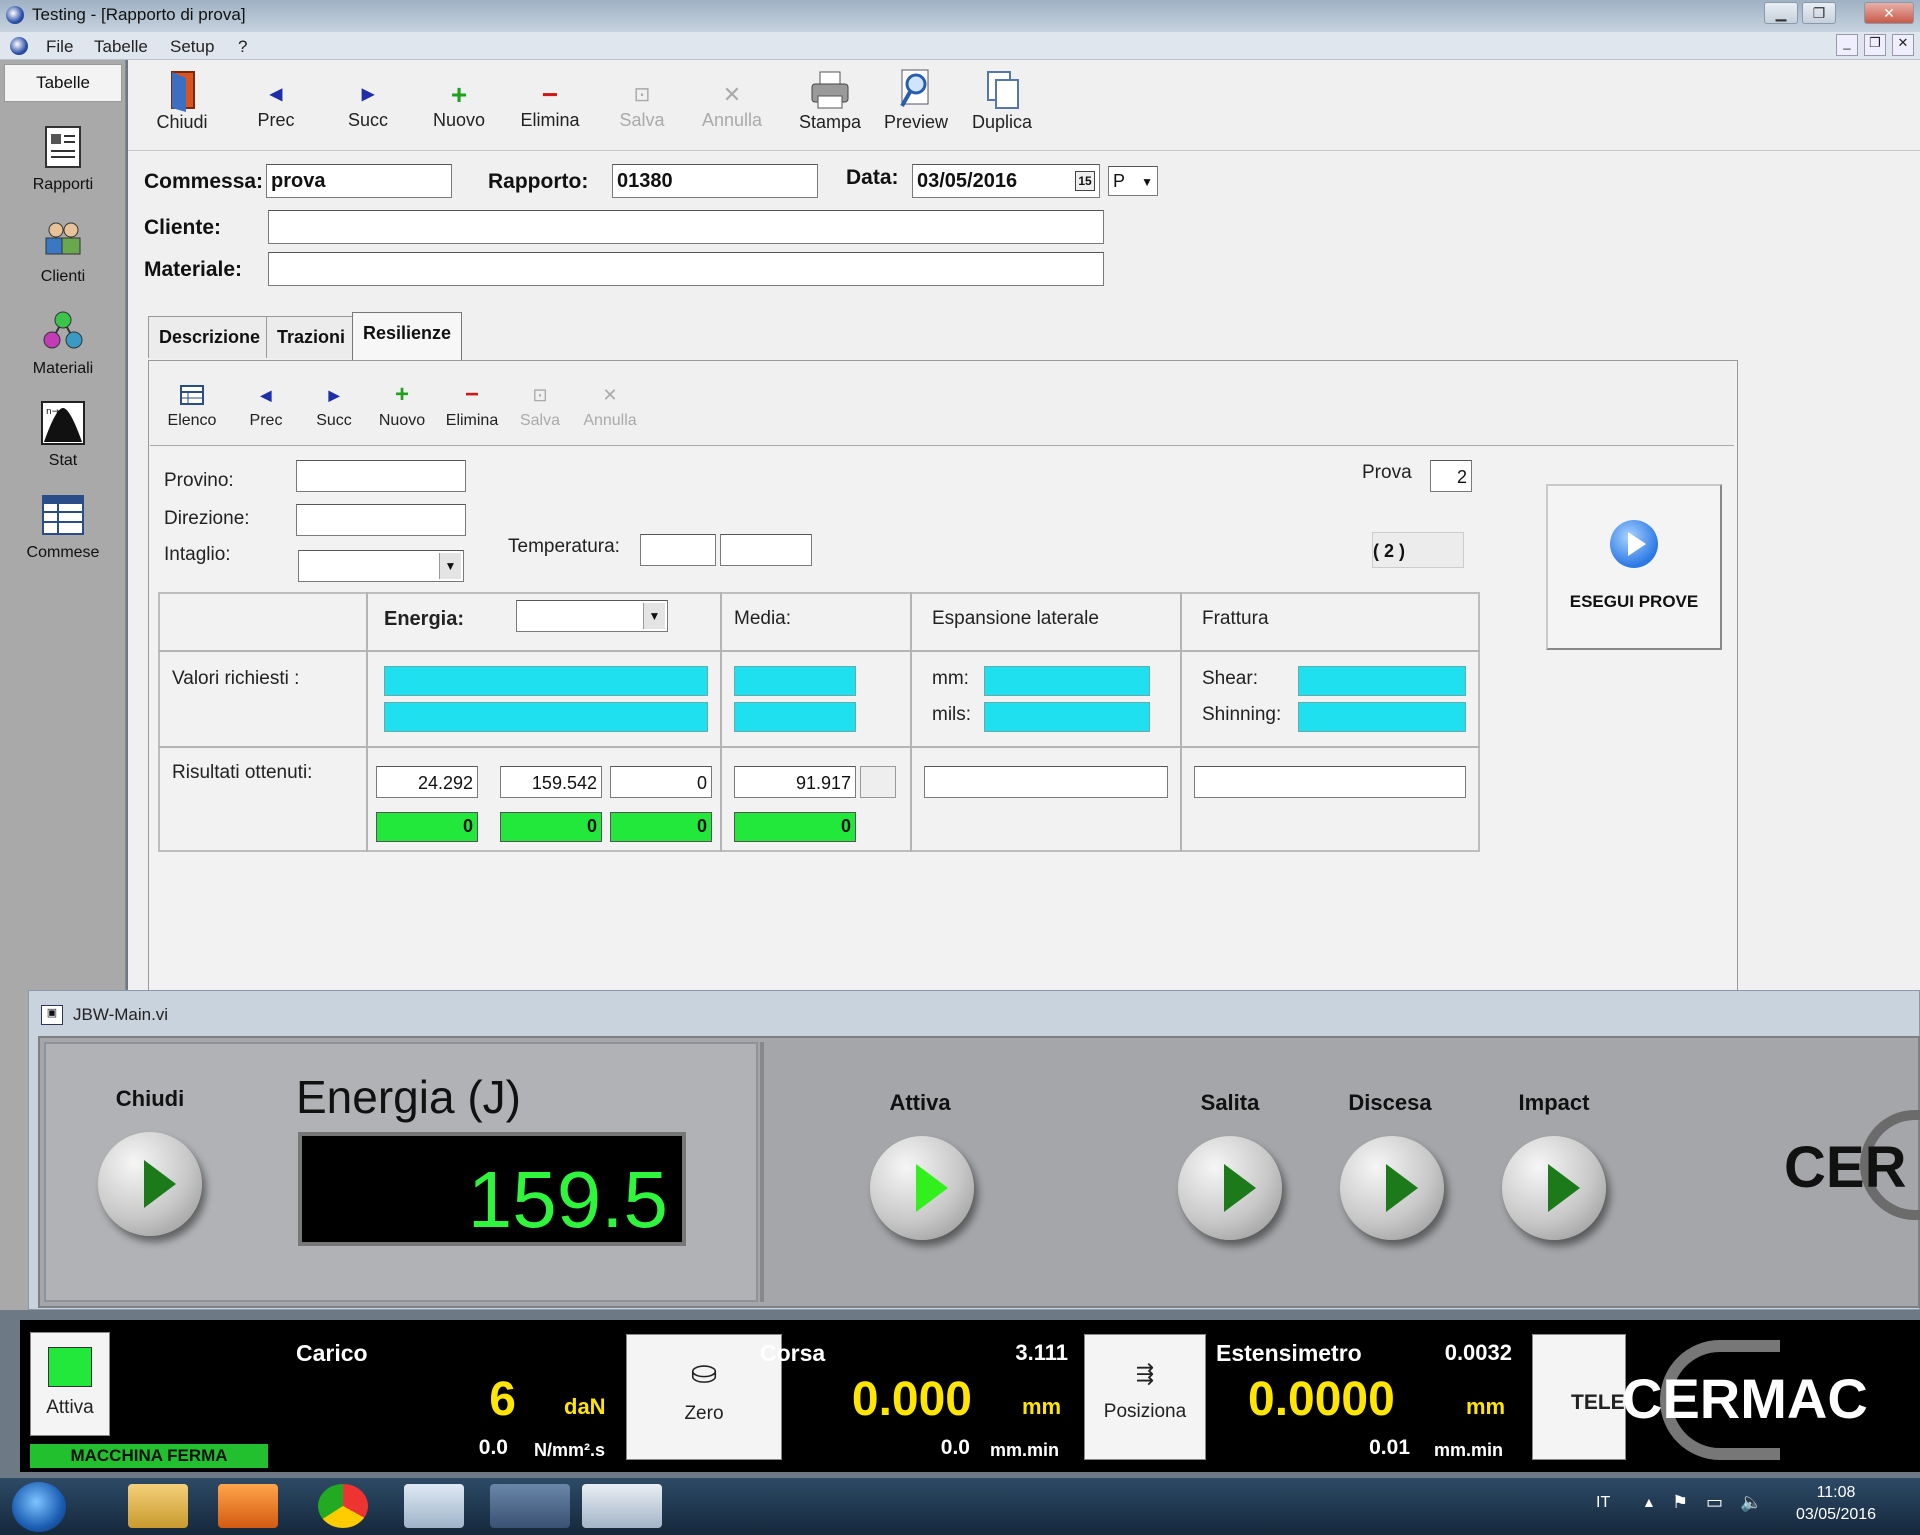  What do you see at coordinates (922, 1188) in the screenshot?
I see `attiva-knob` at bounding box center [922, 1188].